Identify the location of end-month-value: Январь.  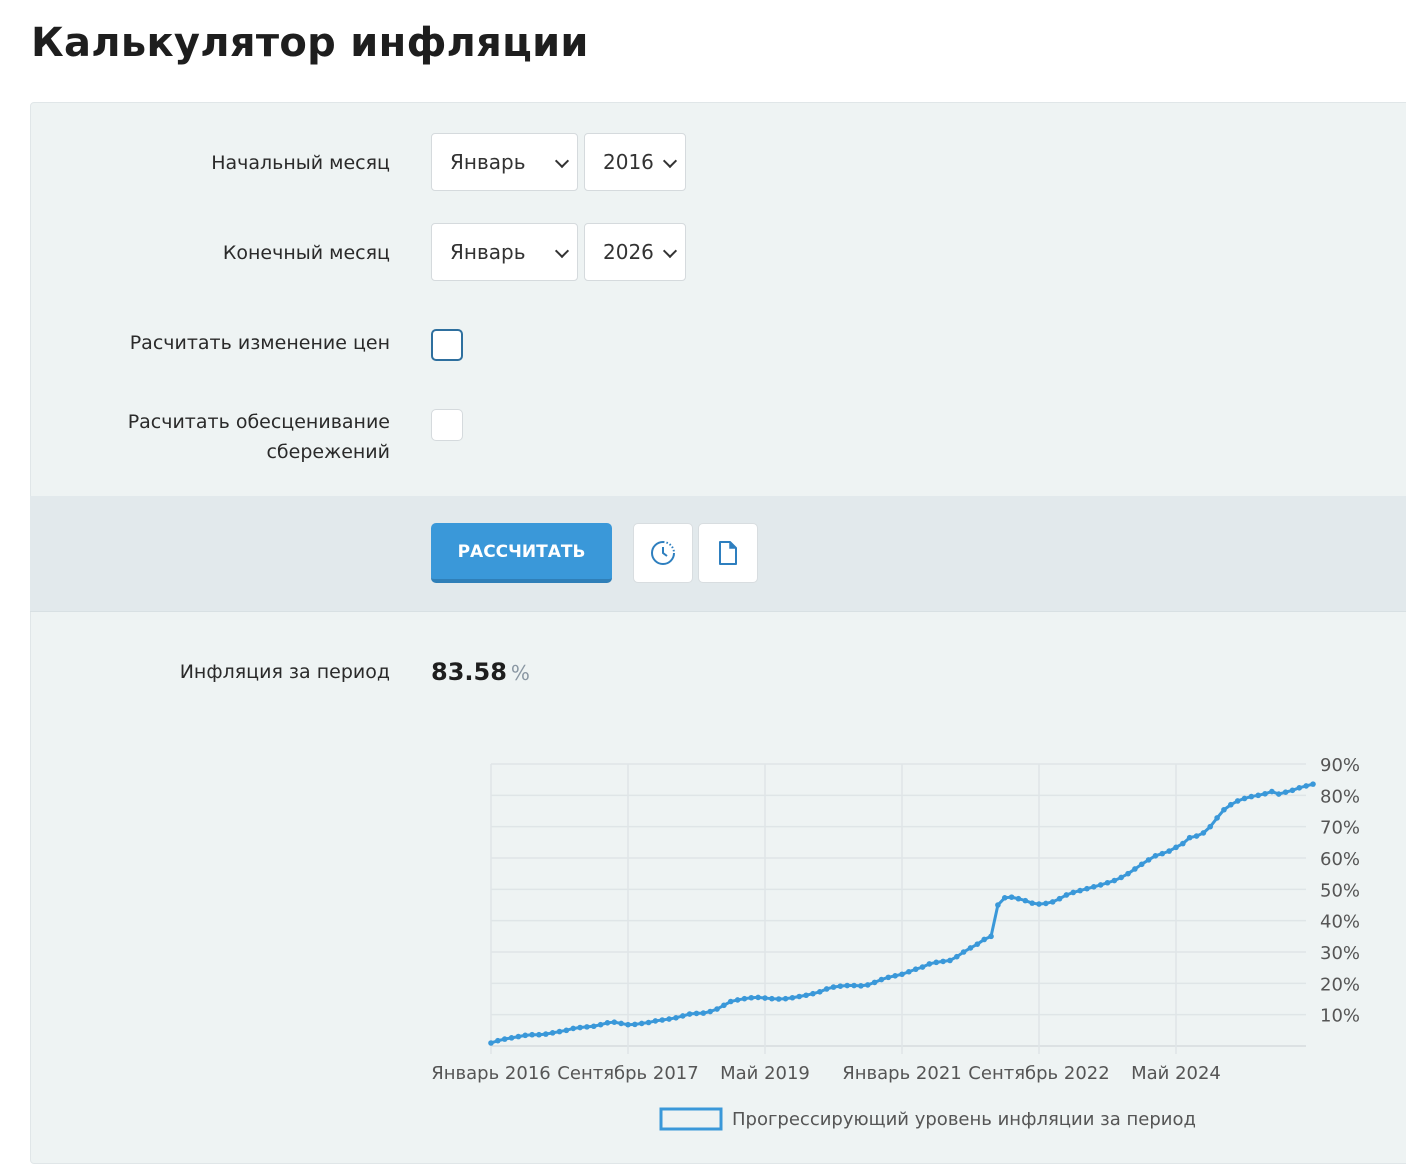
(488, 252).